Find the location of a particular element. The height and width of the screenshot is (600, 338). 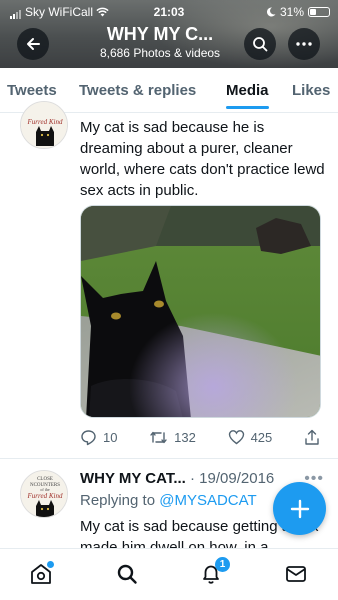

avatar: CLOSE NCOUNTERS of the Furred Kind is located at coordinates (44, 494).